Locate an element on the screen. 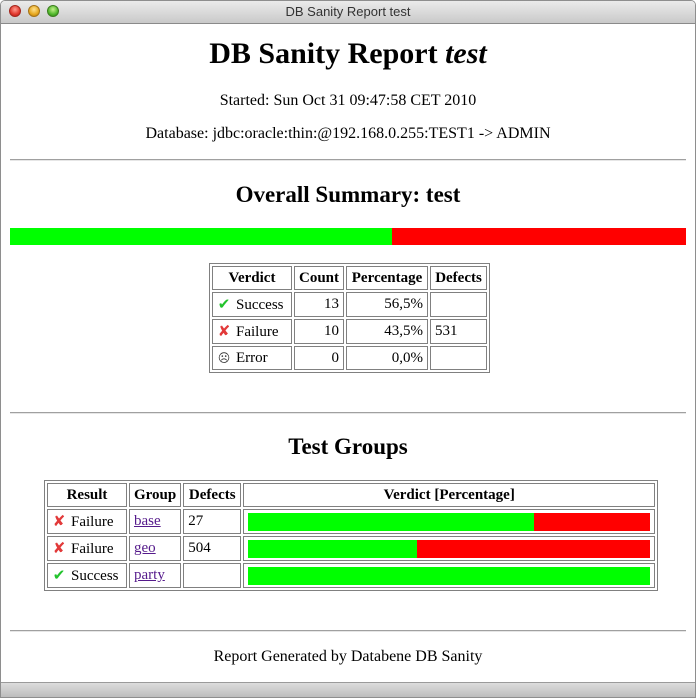  started-timestamp: Started: Sun Oct 31 09:47:58 CET 2010 is located at coordinates (348, 100).